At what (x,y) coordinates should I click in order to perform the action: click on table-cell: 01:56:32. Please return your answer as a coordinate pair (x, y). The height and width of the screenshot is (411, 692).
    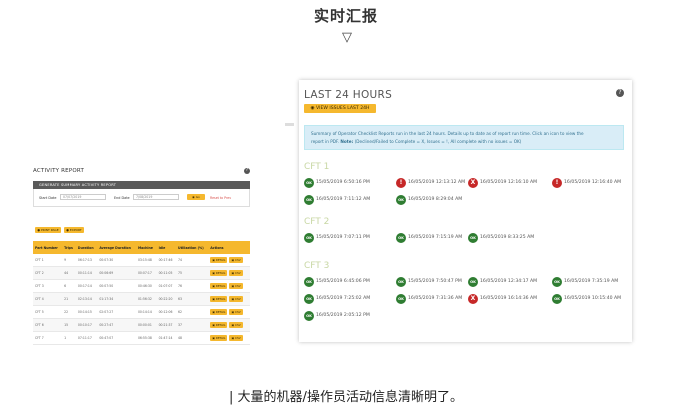
    Looking at the image, I should click on (146, 299).